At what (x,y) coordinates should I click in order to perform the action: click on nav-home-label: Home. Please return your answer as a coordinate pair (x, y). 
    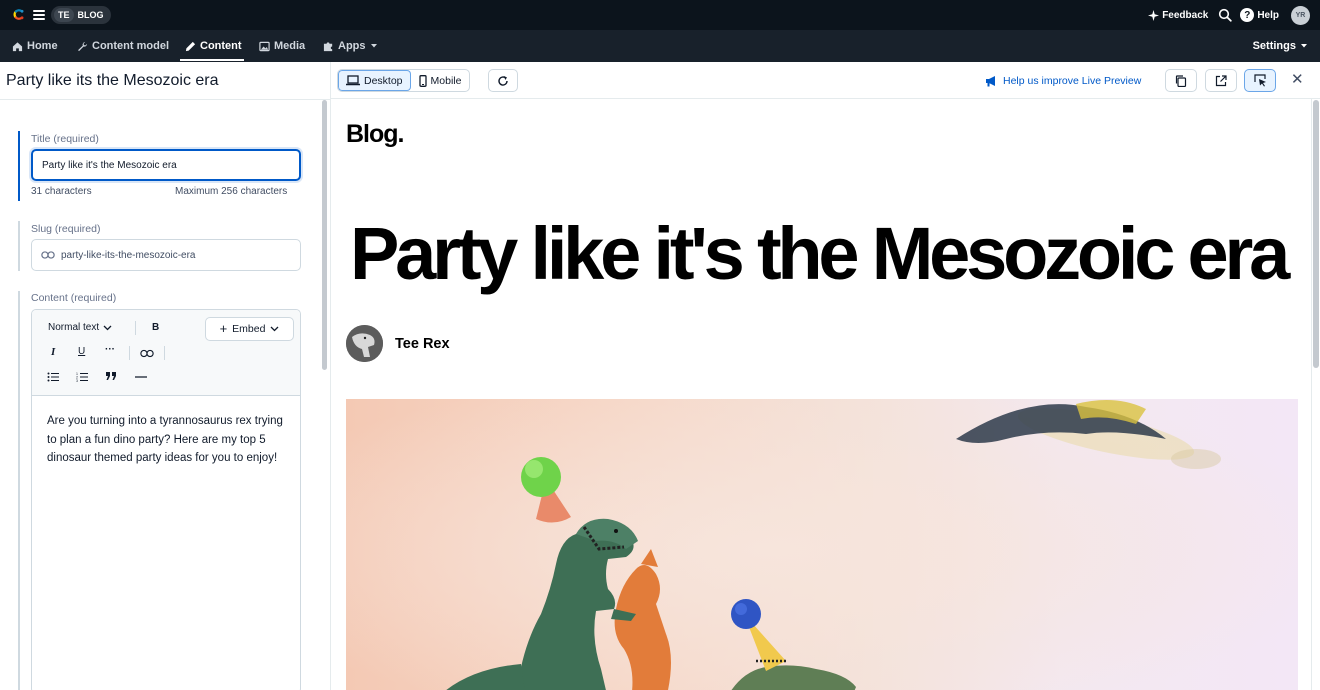
    Looking at the image, I should click on (42, 46).